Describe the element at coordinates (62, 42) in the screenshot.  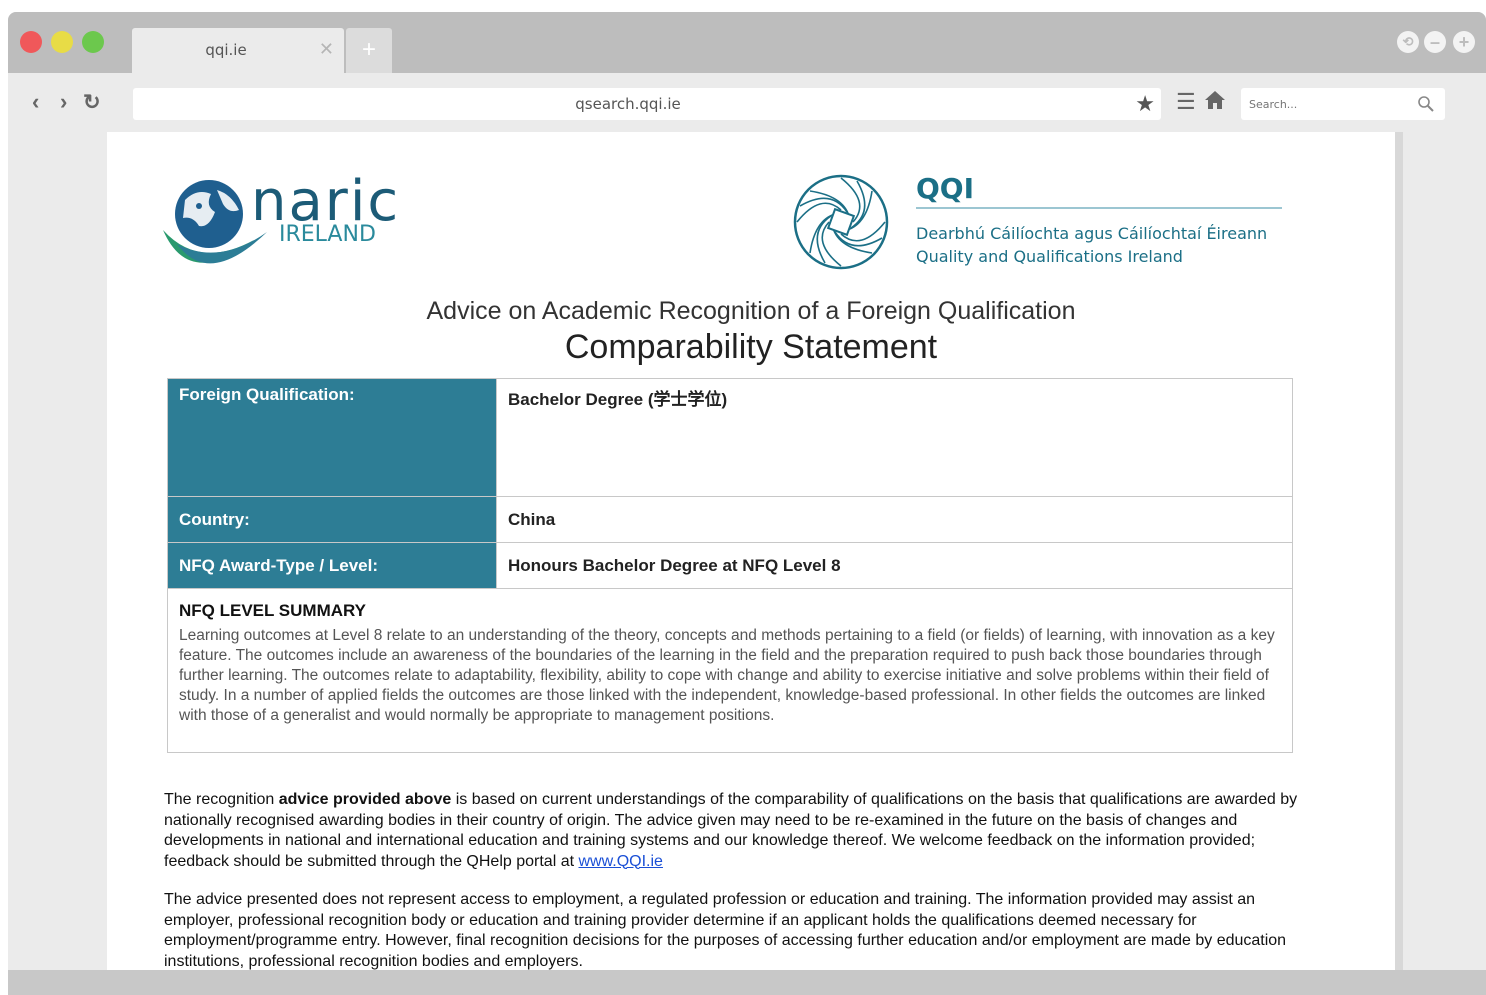
I see `minimize-window-button` at that location.